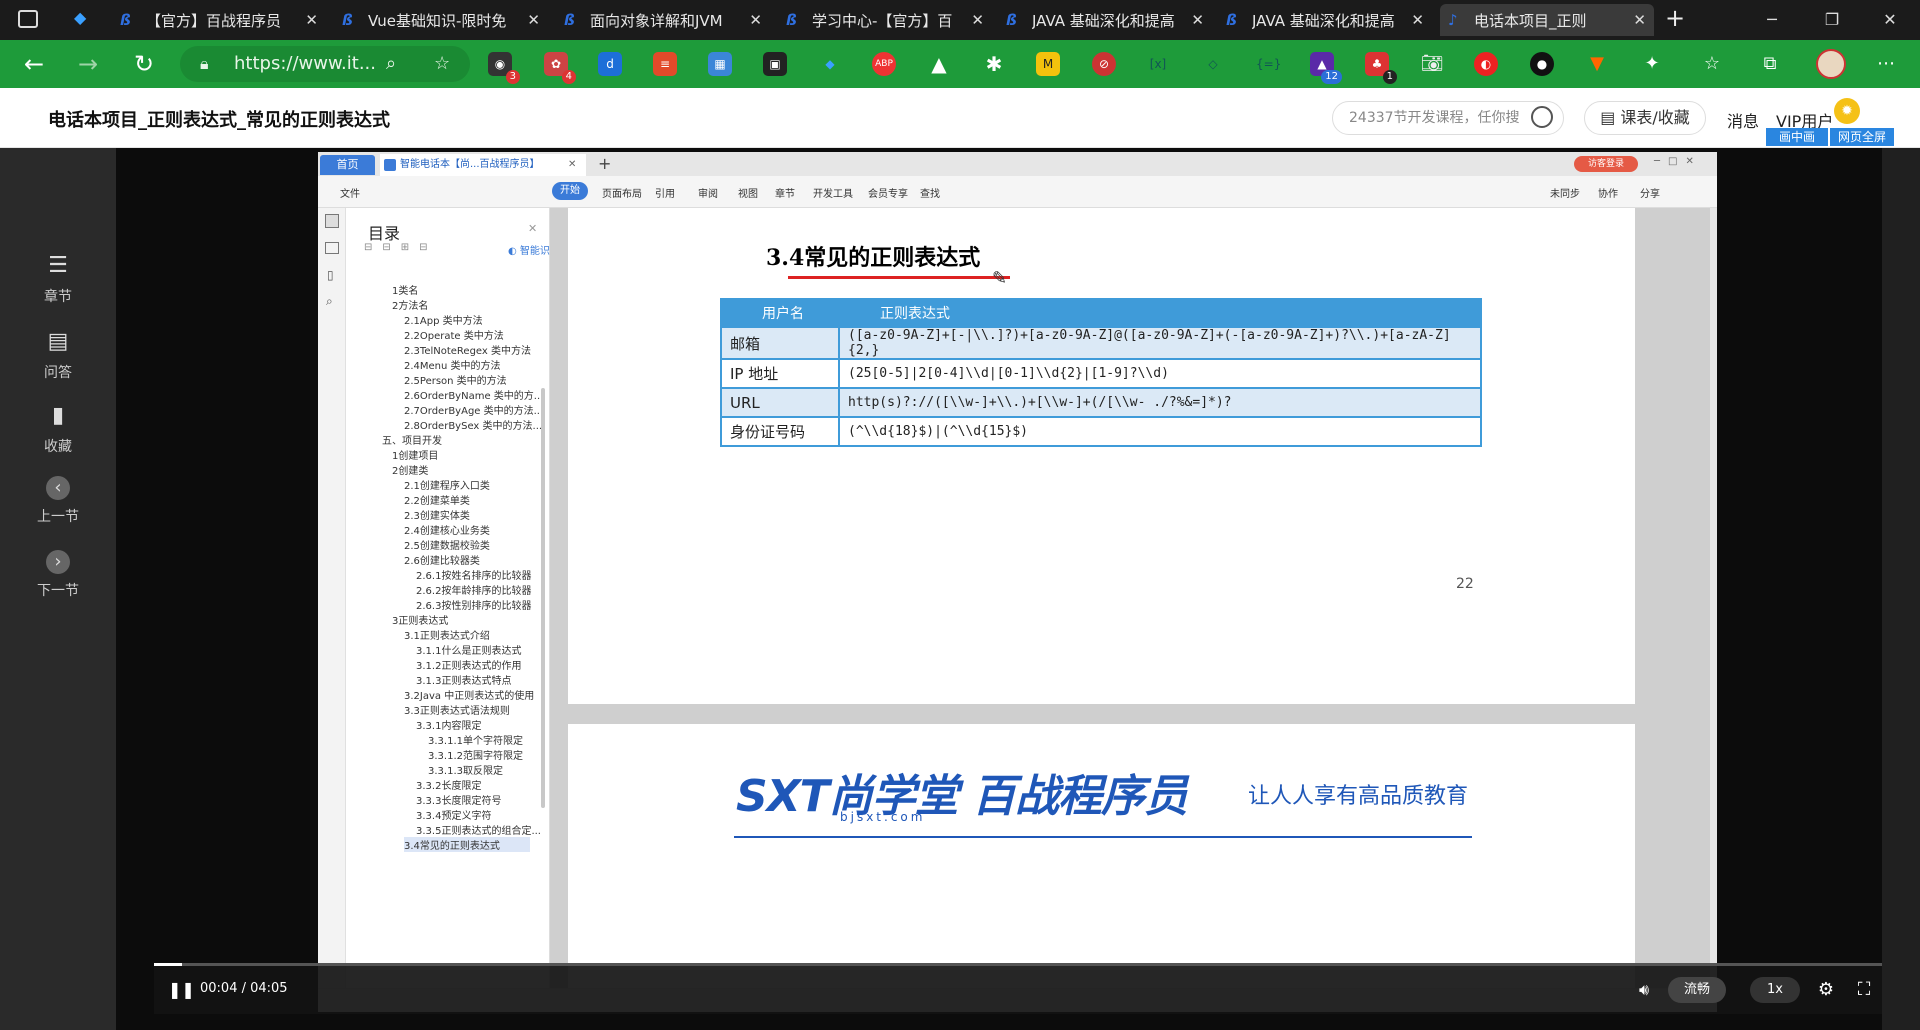  Describe the element at coordinates (939, 64) in the screenshot. I see `extension-icon-9: ▲` at that location.